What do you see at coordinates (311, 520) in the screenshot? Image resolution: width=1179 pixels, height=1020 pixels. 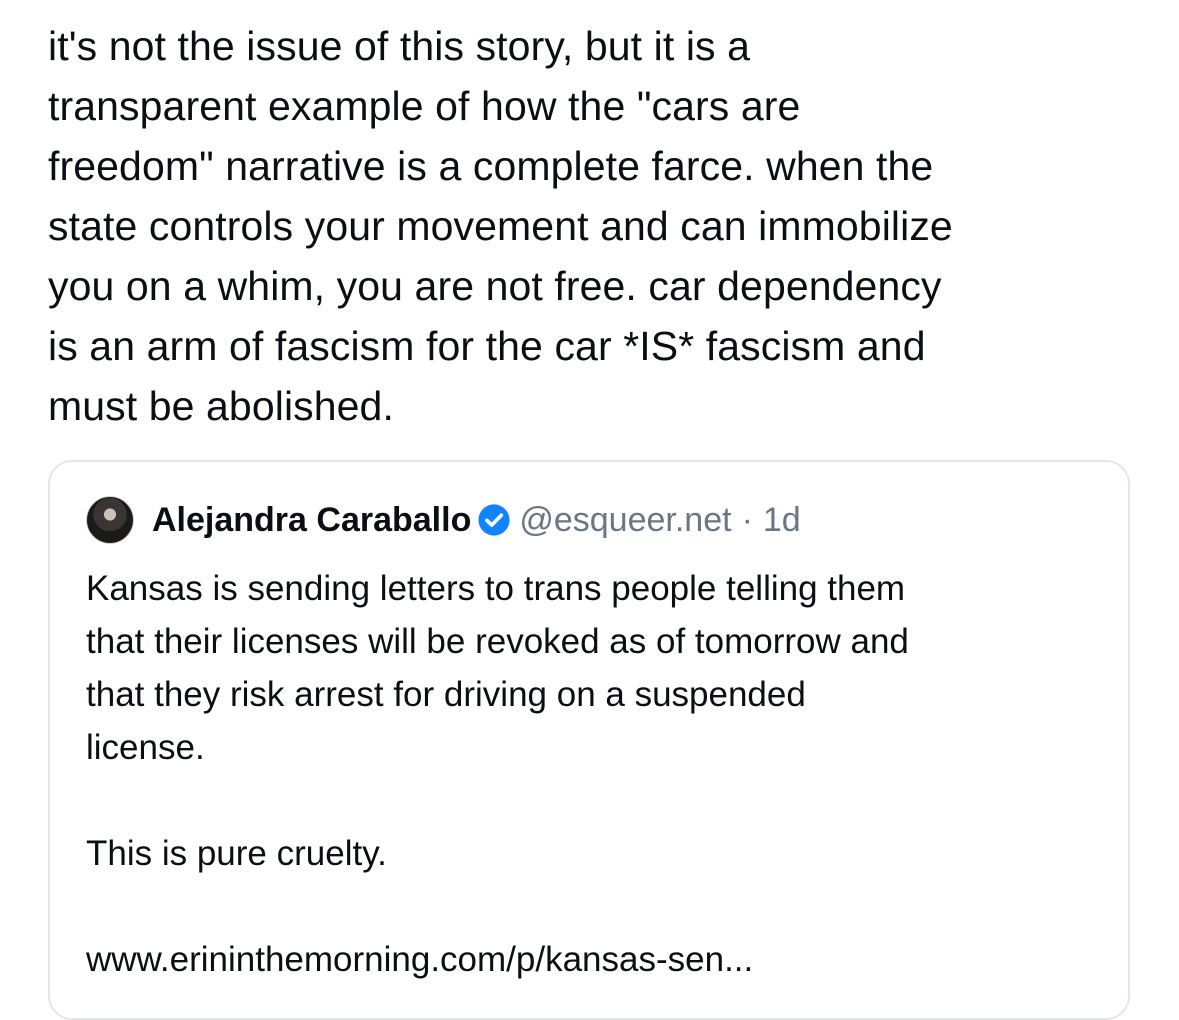 I see `author-name: Alejandra Caraballo` at bounding box center [311, 520].